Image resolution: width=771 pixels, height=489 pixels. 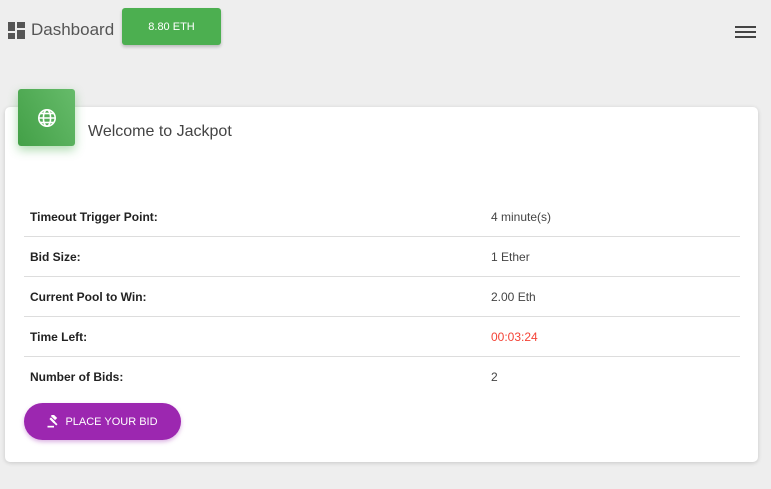 I want to click on table-row-bid-size: Bid Size: 1 Ether, so click(x=382, y=256).